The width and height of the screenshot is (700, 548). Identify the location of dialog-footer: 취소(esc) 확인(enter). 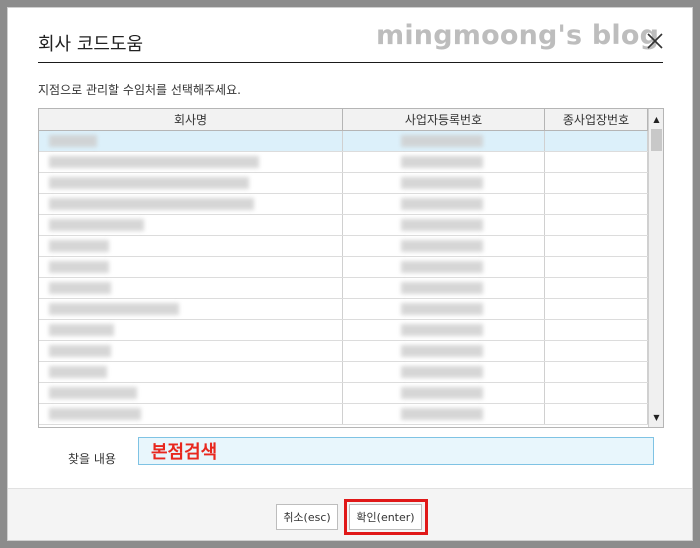
(350, 514).